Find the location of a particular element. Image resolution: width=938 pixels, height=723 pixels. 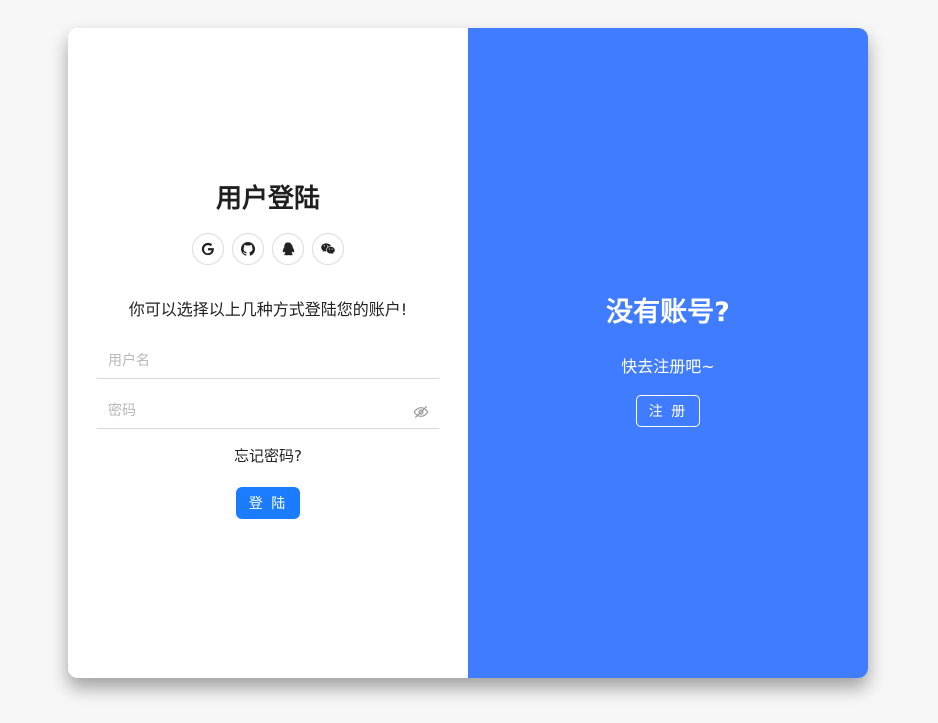

login-title: 用户登陆 is located at coordinates (267, 199).